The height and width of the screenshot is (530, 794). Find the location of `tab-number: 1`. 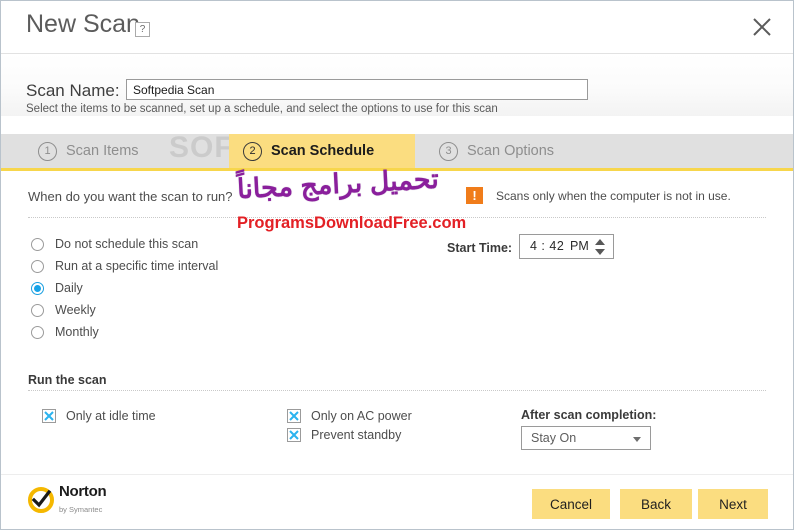

tab-number: 1 is located at coordinates (47, 151).